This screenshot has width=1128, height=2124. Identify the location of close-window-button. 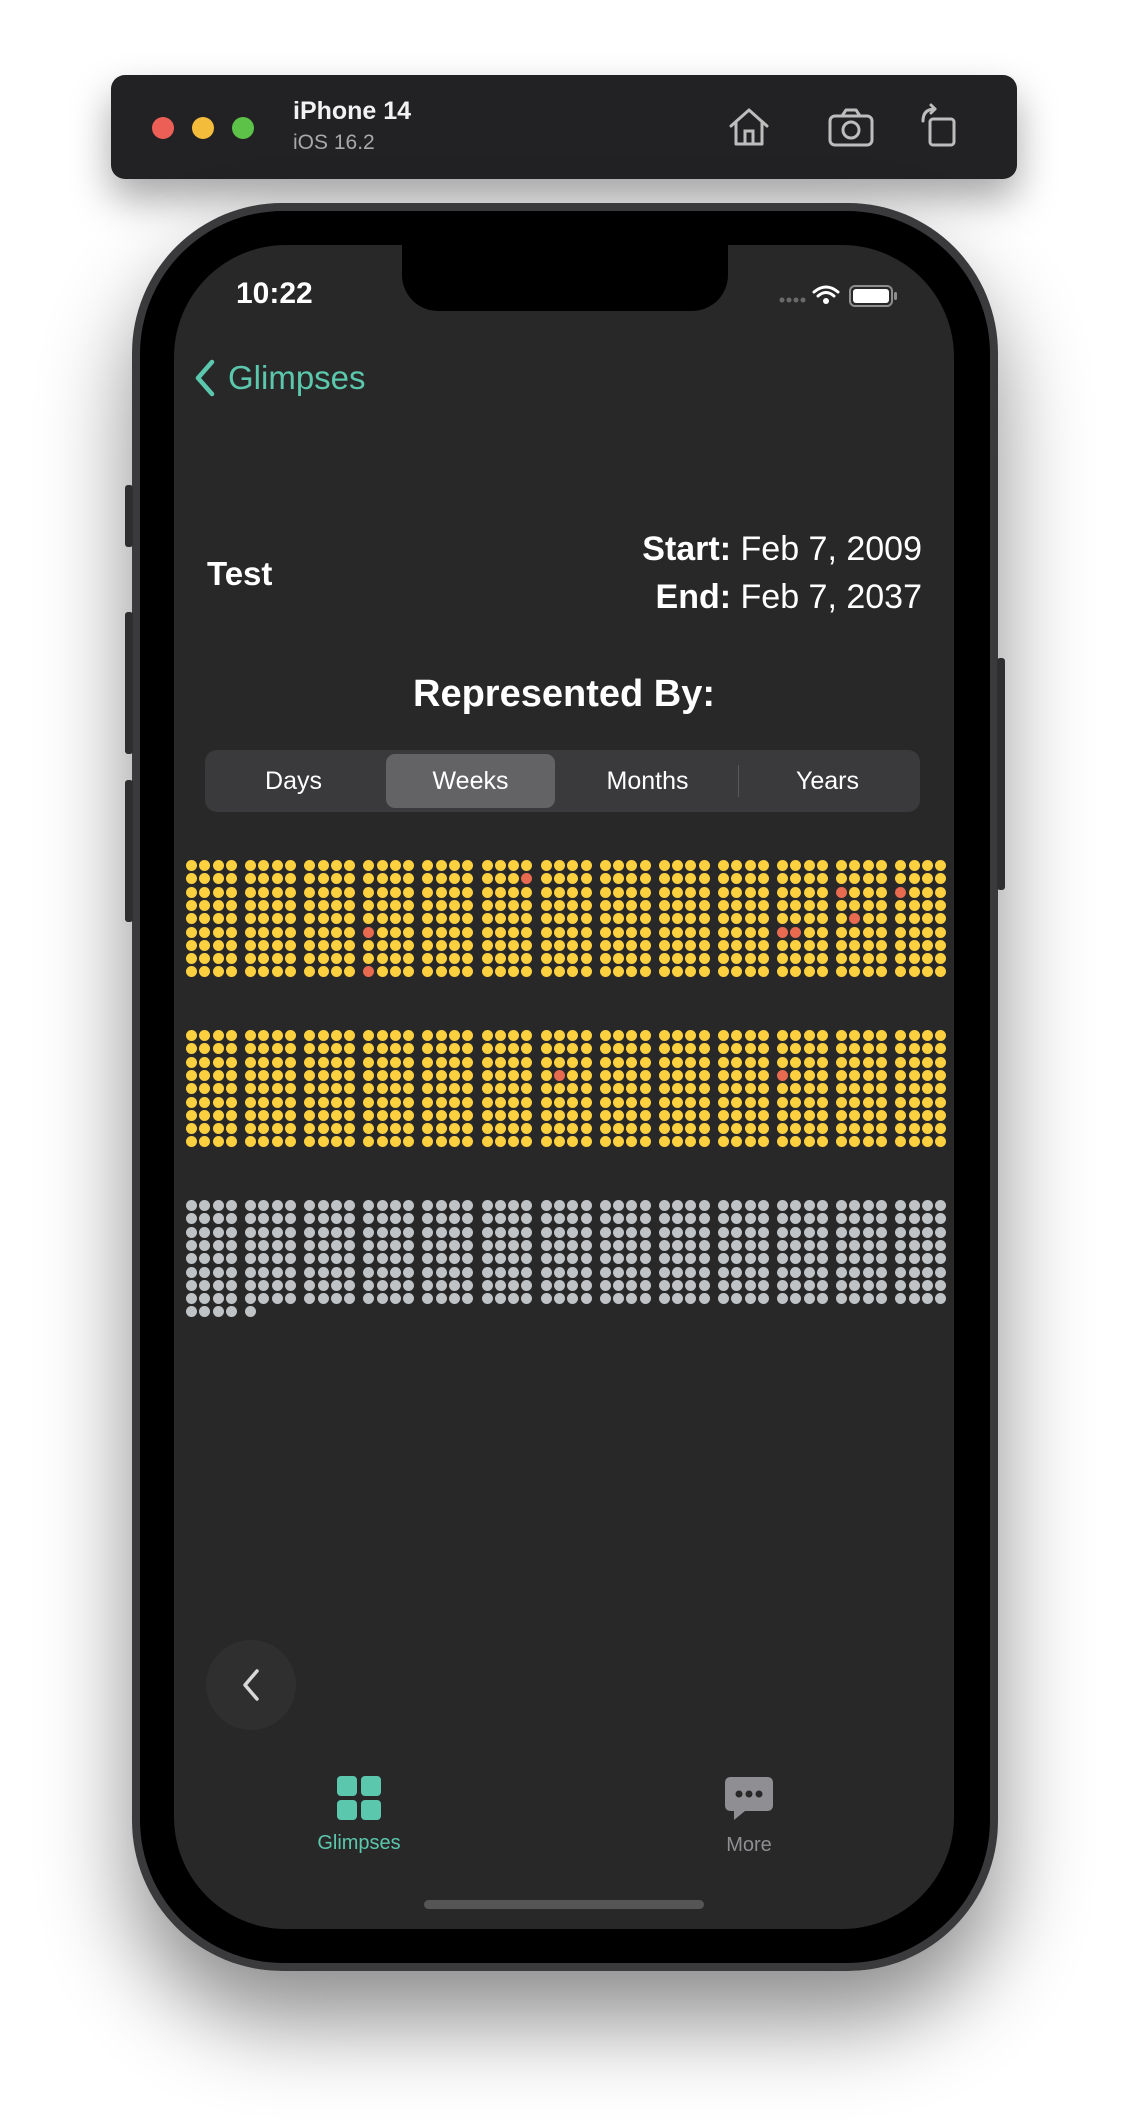
(163, 128).